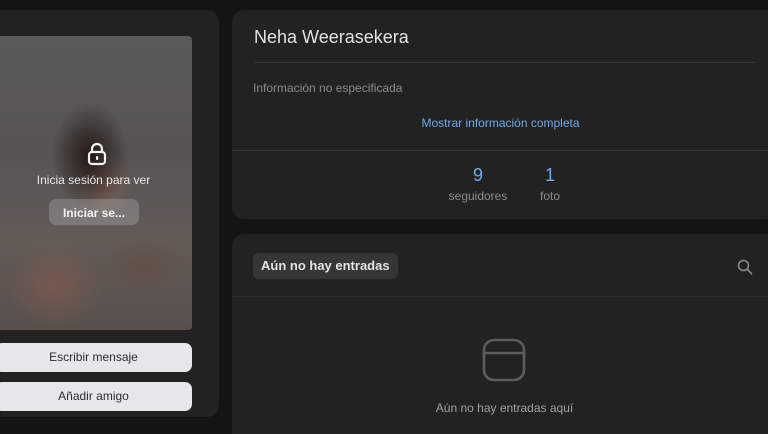 The height and width of the screenshot is (434, 768). Describe the element at coordinates (93, 180) in the screenshot. I see `login-prompt-text: Inicia sesión para ver` at that location.